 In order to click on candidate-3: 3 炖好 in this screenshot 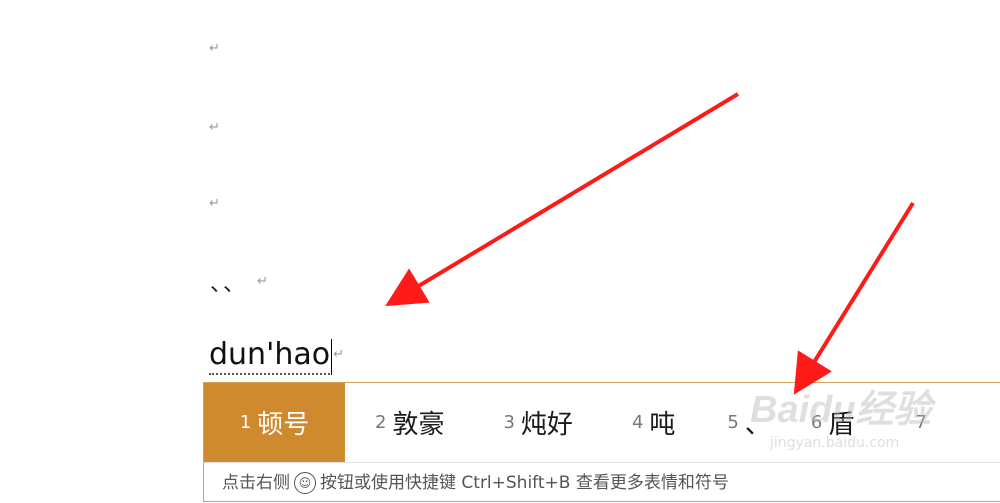, I will do `click(537, 422)`.